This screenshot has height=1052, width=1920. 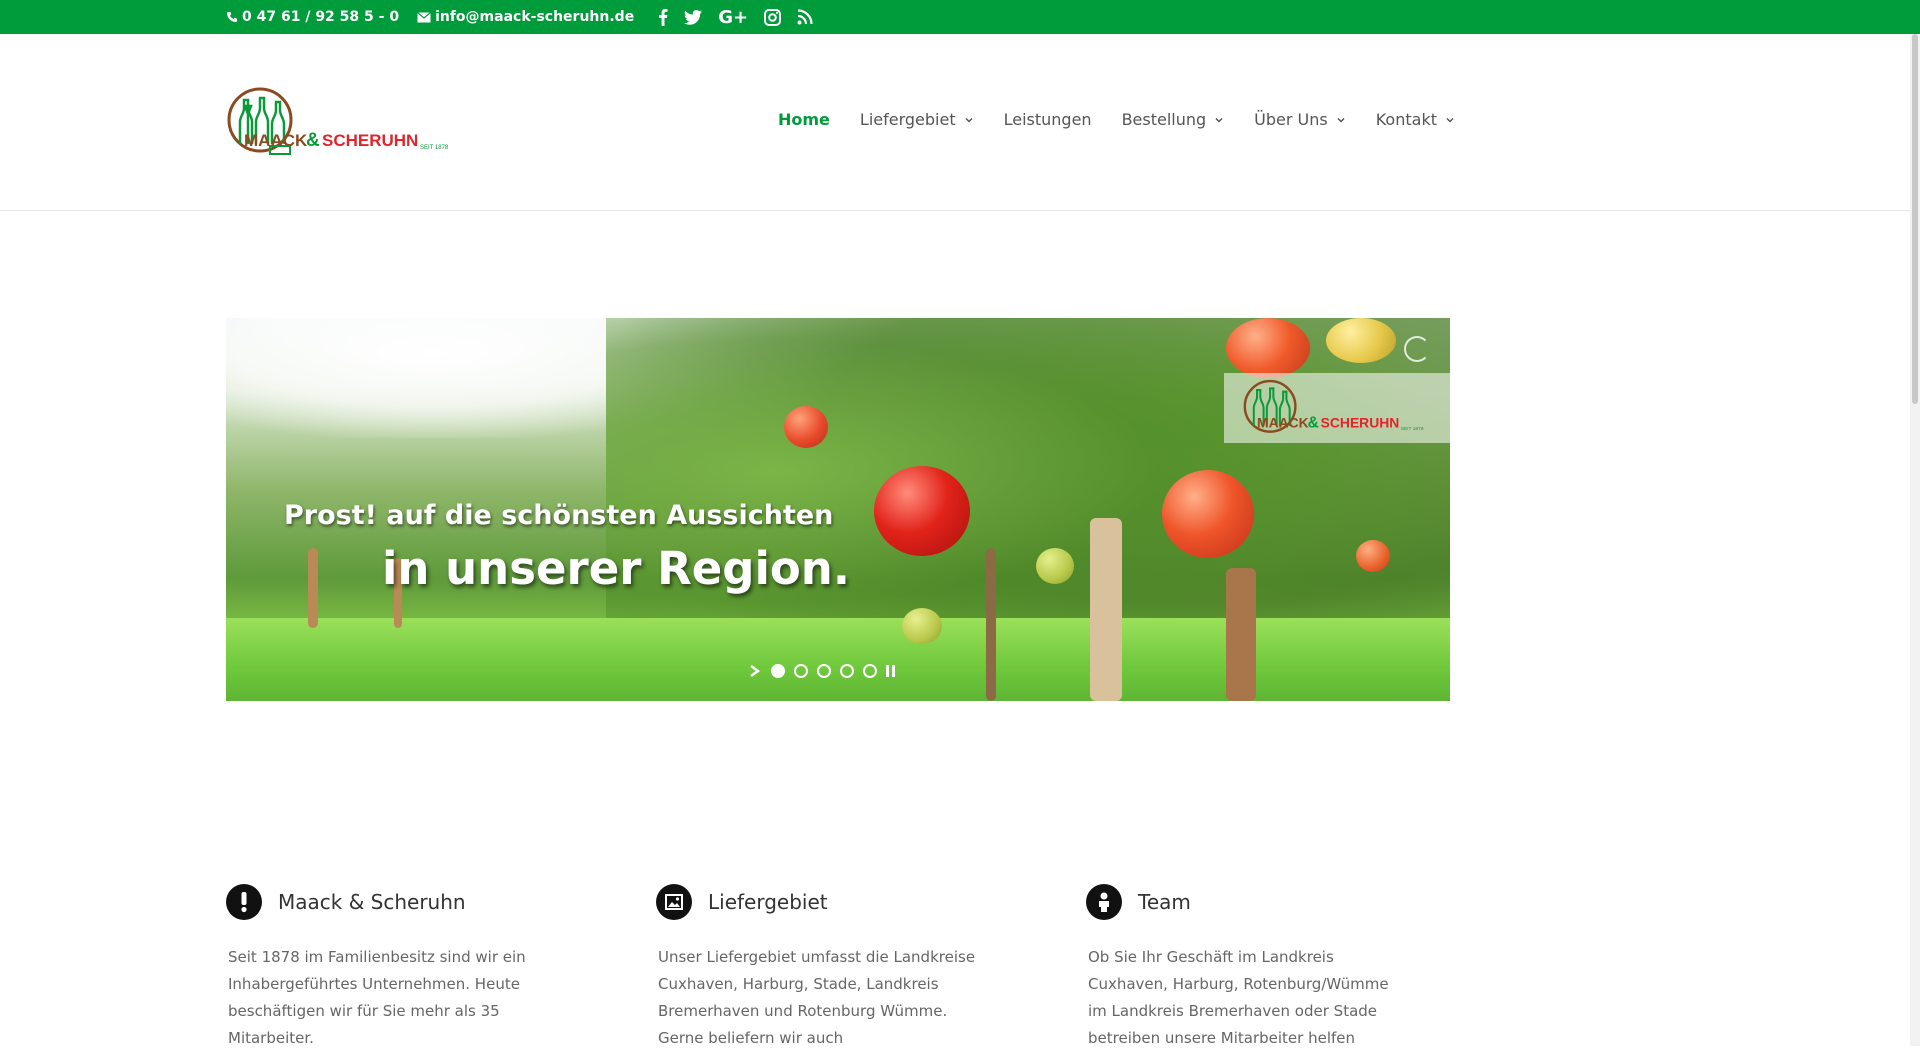 What do you see at coordinates (1291, 119) in the screenshot?
I see `nav-label-ueber-uns: Über Uns` at bounding box center [1291, 119].